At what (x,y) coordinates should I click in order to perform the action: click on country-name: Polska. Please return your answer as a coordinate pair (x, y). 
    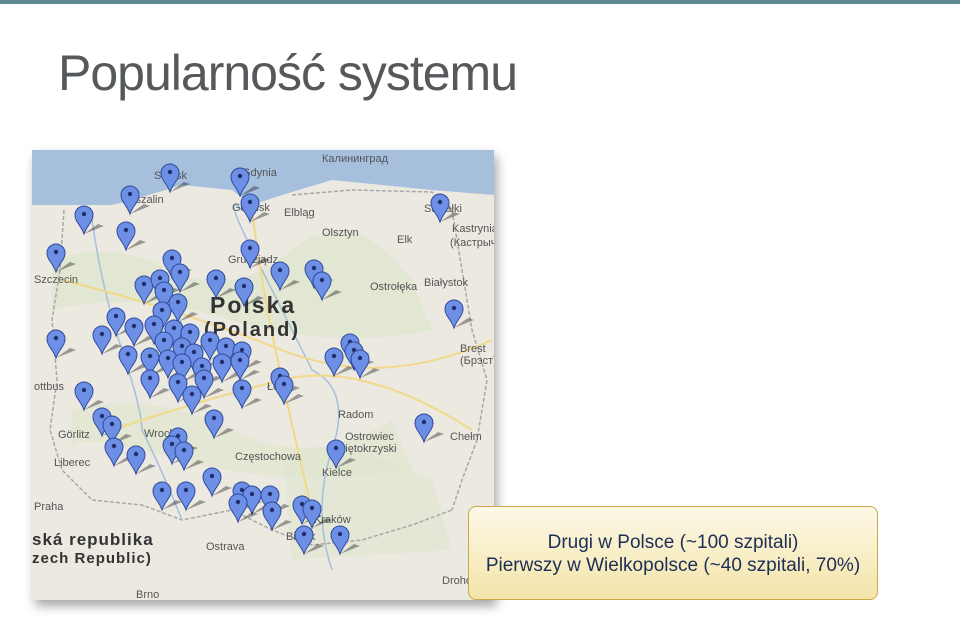
    Looking at the image, I should click on (253, 305).